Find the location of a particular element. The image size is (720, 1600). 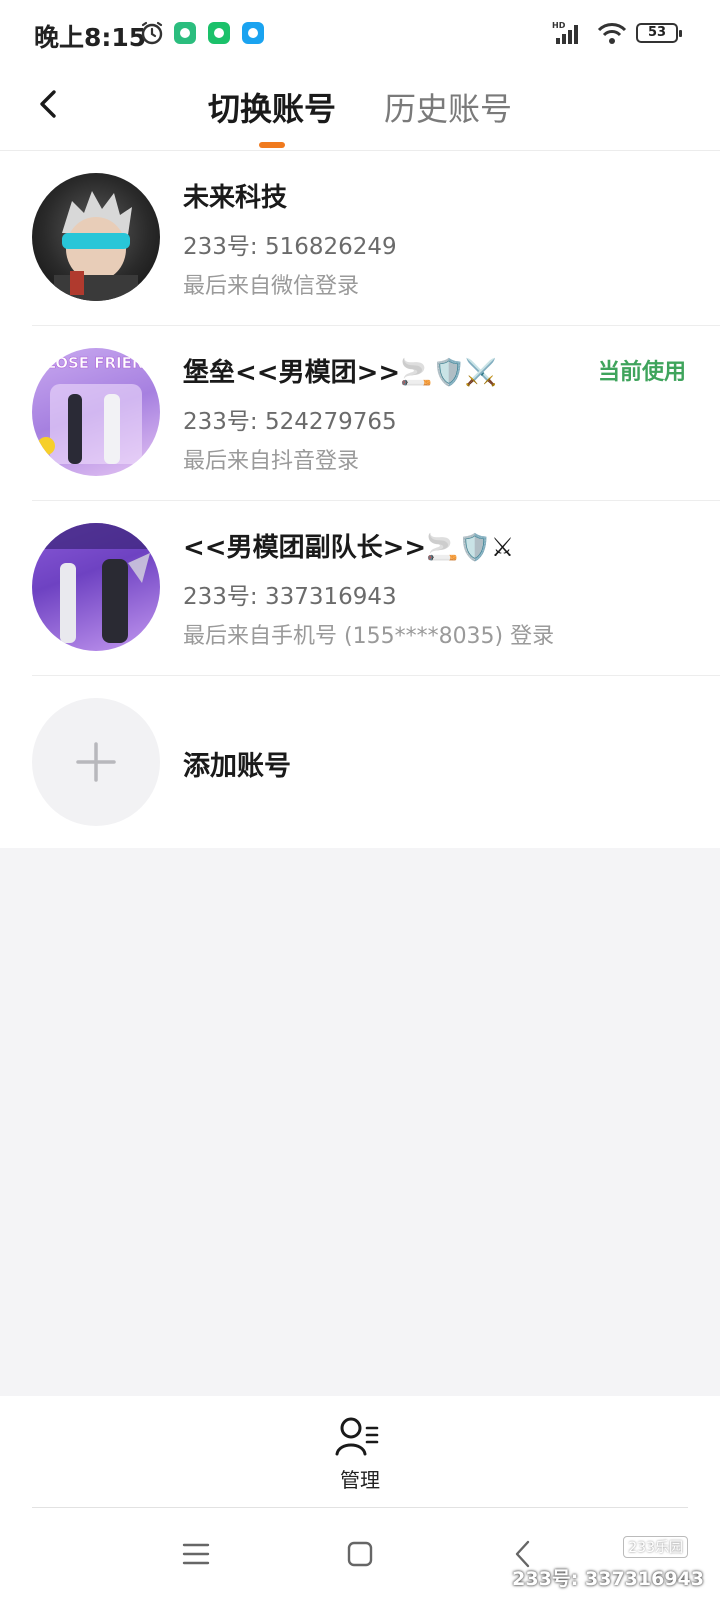

account-item: 未来科技 233号: 516826249 最后来自微信登录 is located at coordinates (360, 238).